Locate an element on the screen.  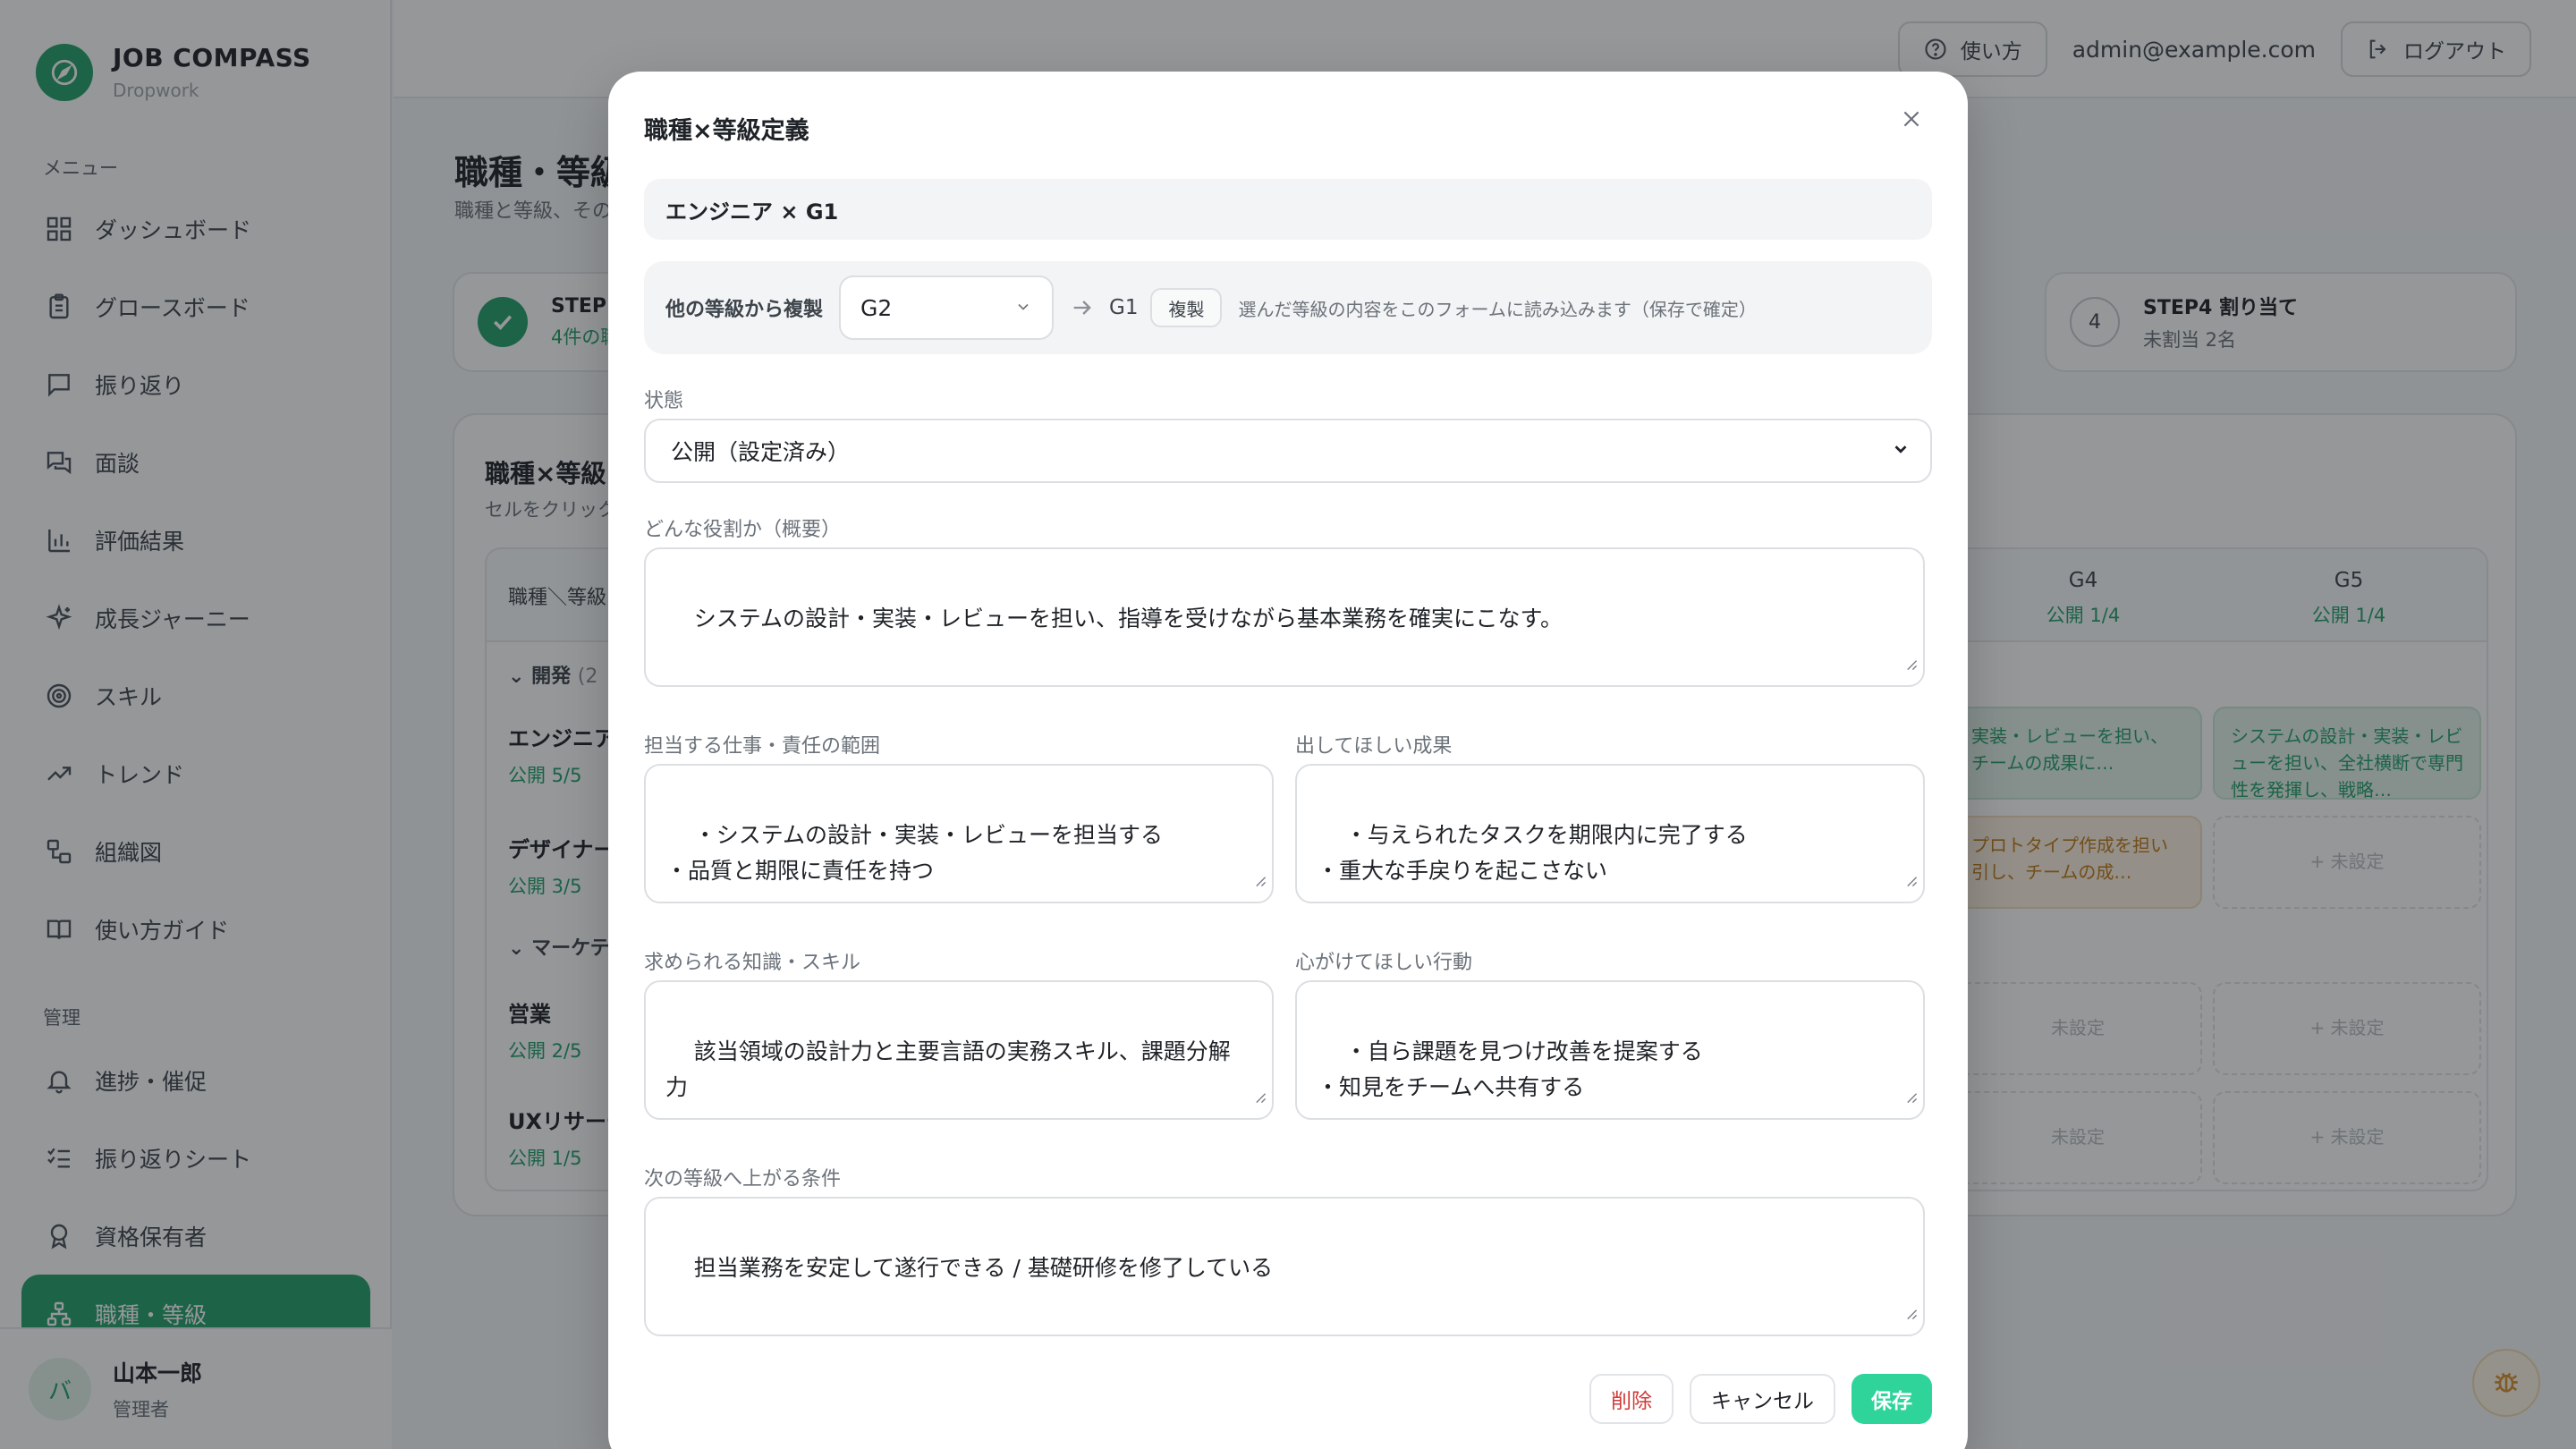
skills-value: 該当領域の設計力と主要言語の実務スキル、課題分解力 is located at coordinates (948, 1069).